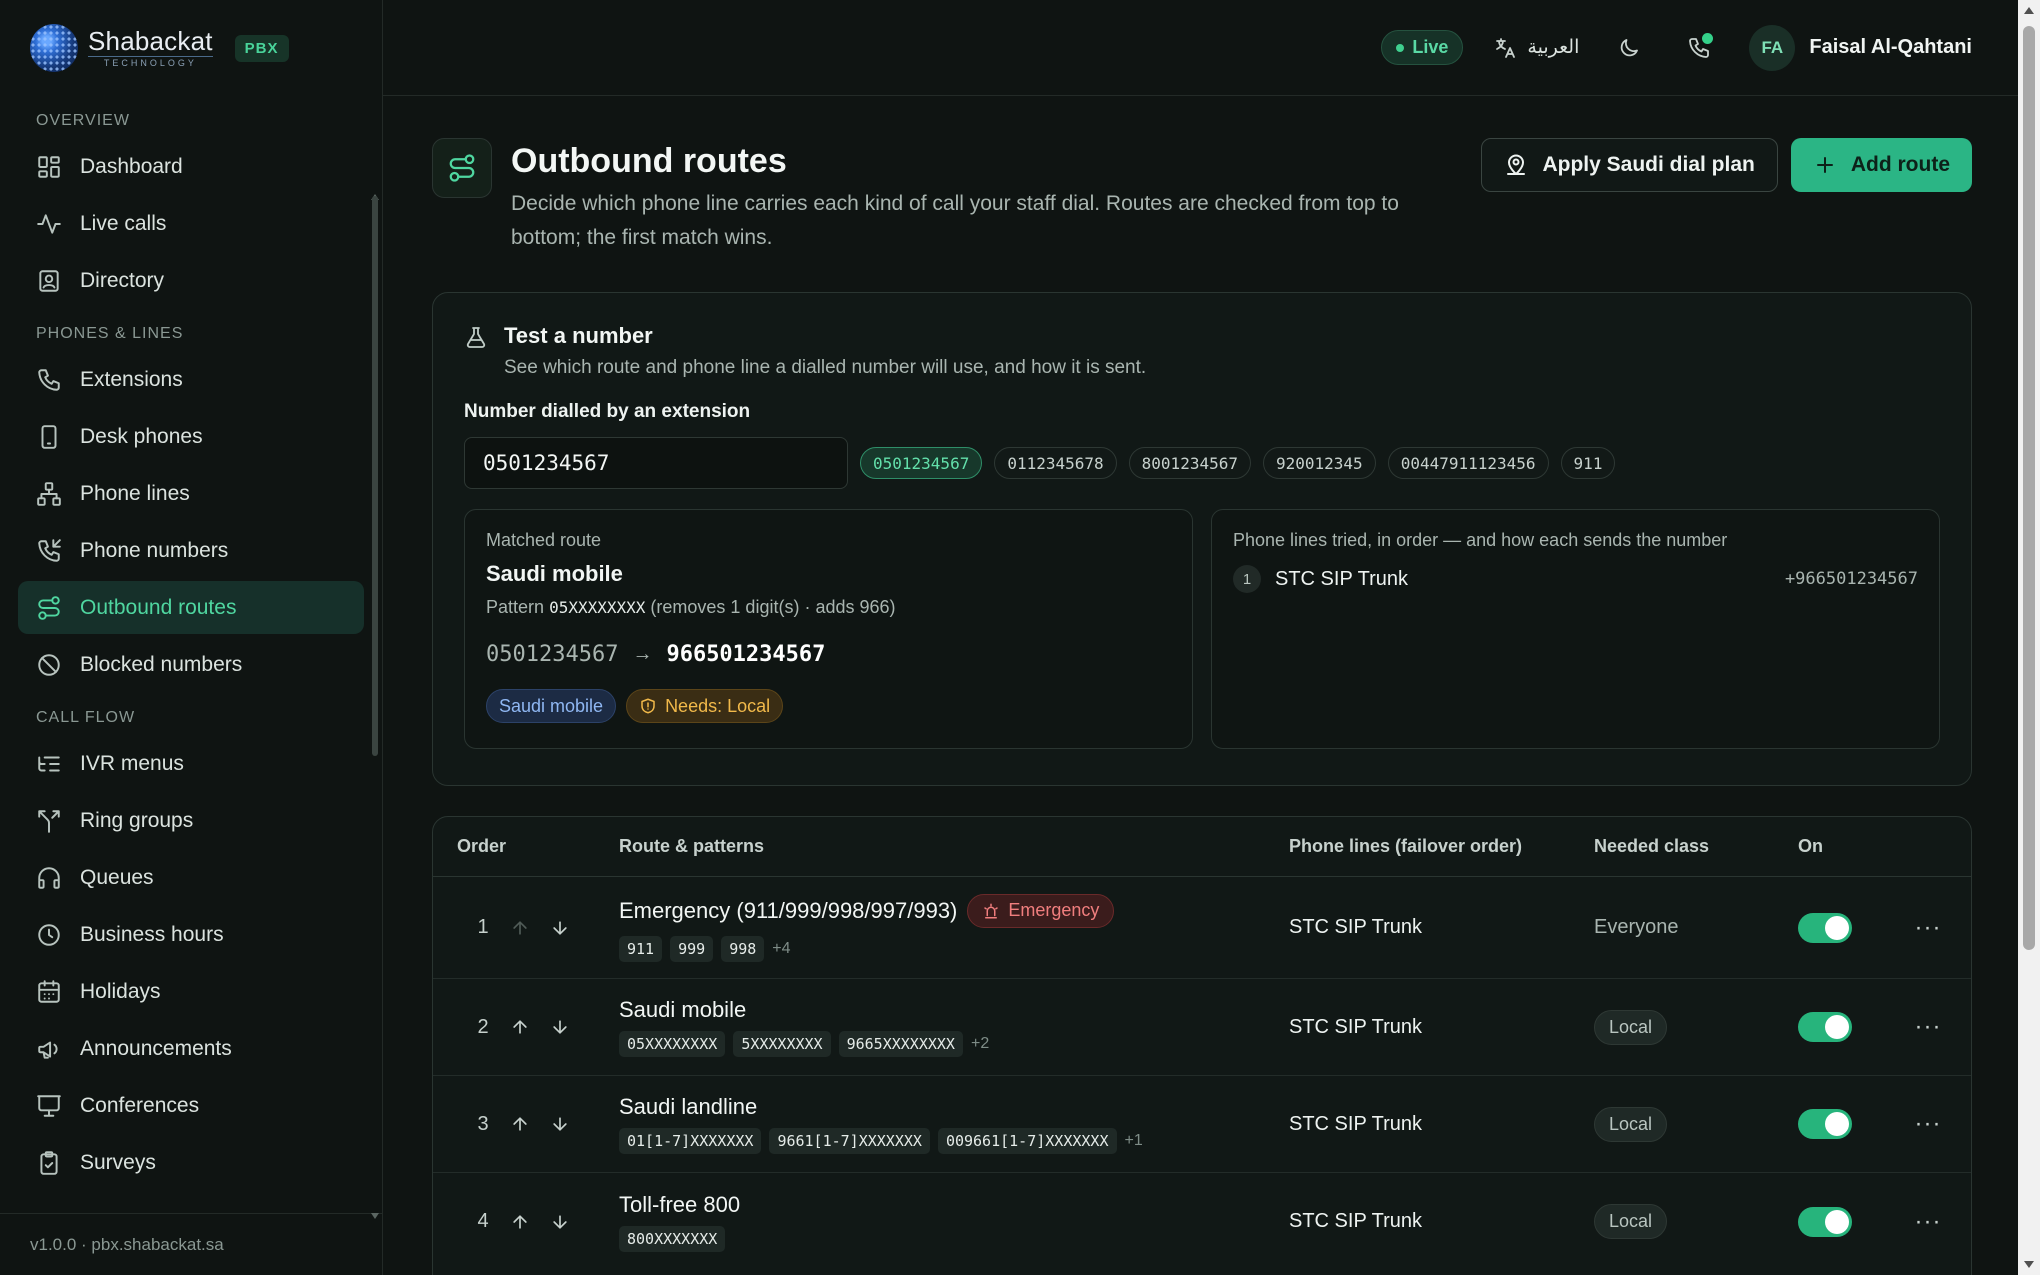 The image size is (2040, 1275). I want to click on order-number: 4, so click(483, 1221).